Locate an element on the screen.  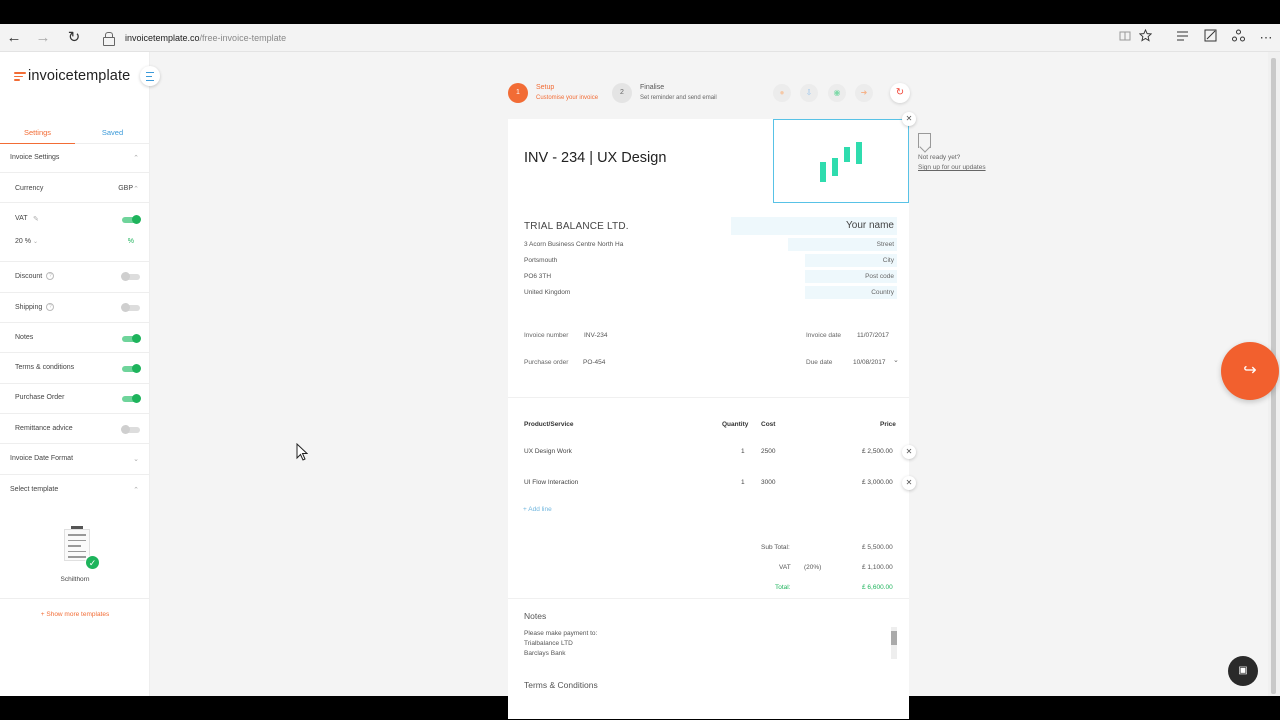
step-title: Finalise is located at coordinates (652, 87).